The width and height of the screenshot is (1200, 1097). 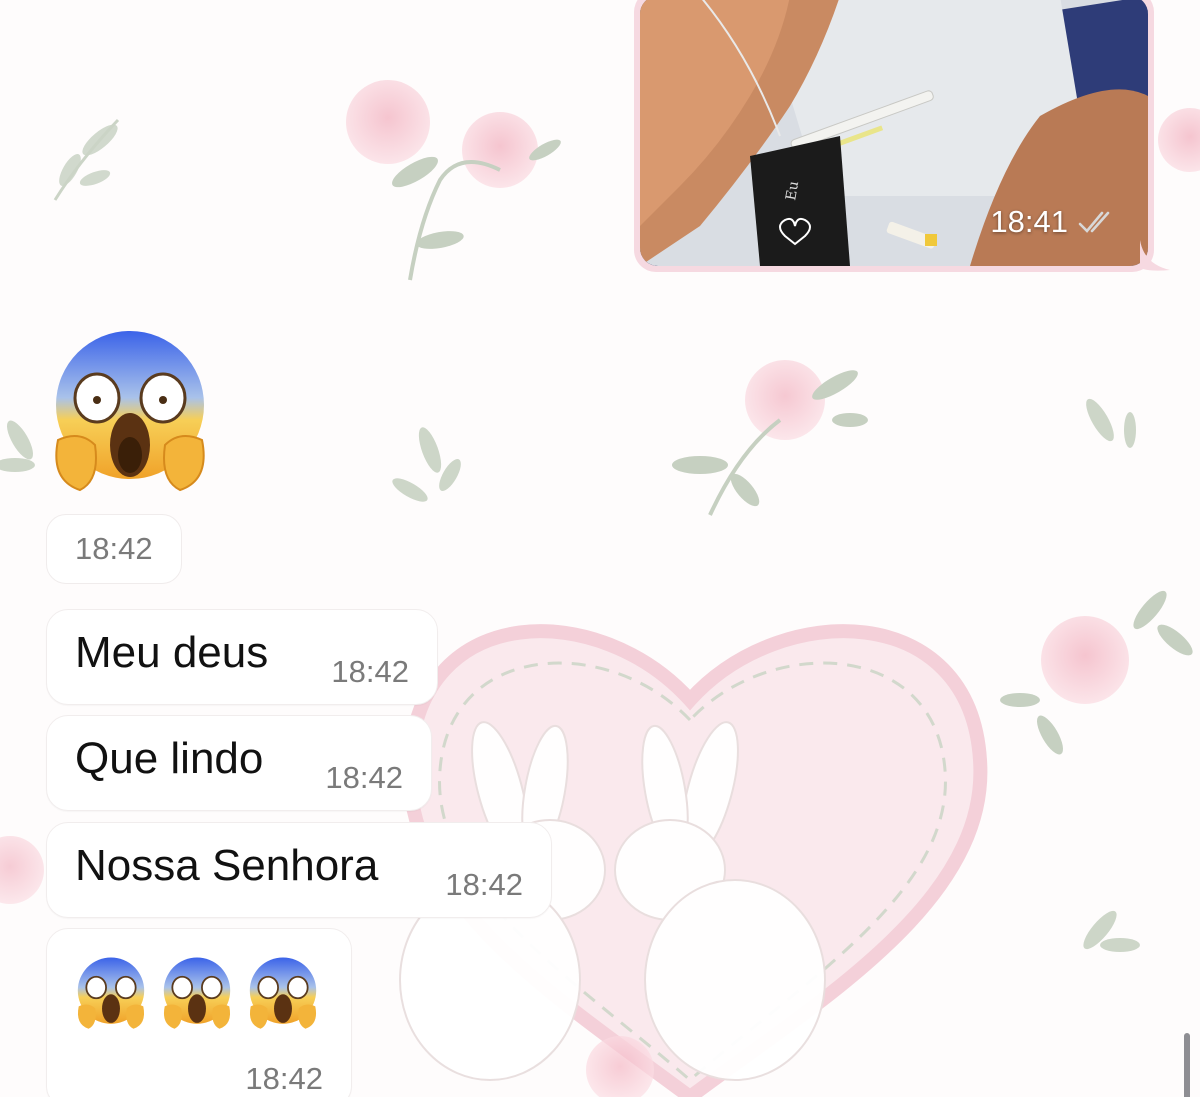 I want to click on image-meta: 18:41, so click(x=1054, y=222).